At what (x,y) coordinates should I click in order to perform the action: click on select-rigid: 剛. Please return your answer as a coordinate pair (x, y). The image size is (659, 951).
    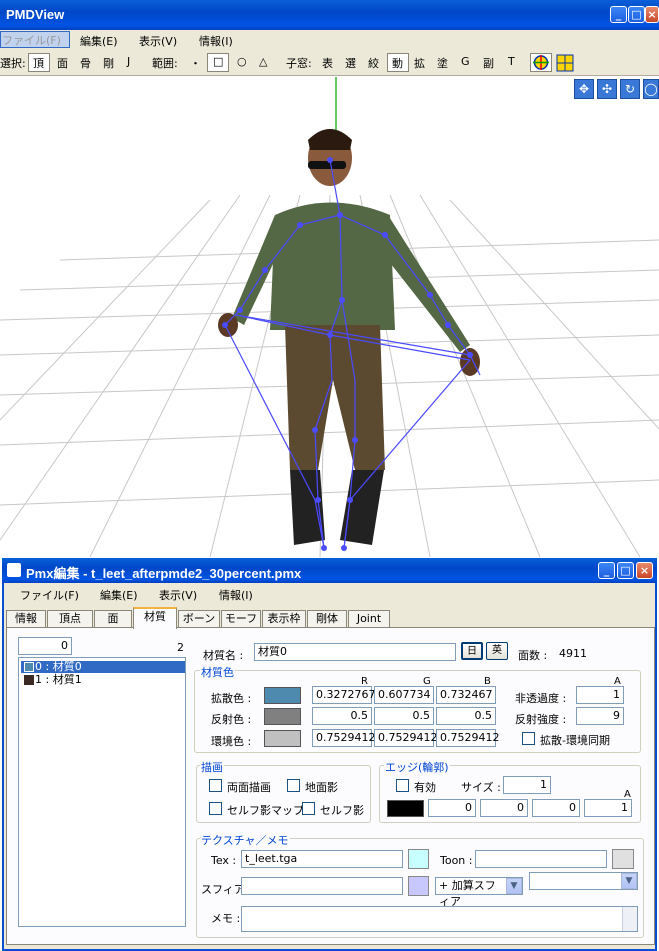
    Looking at the image, I should click on (108, 63).